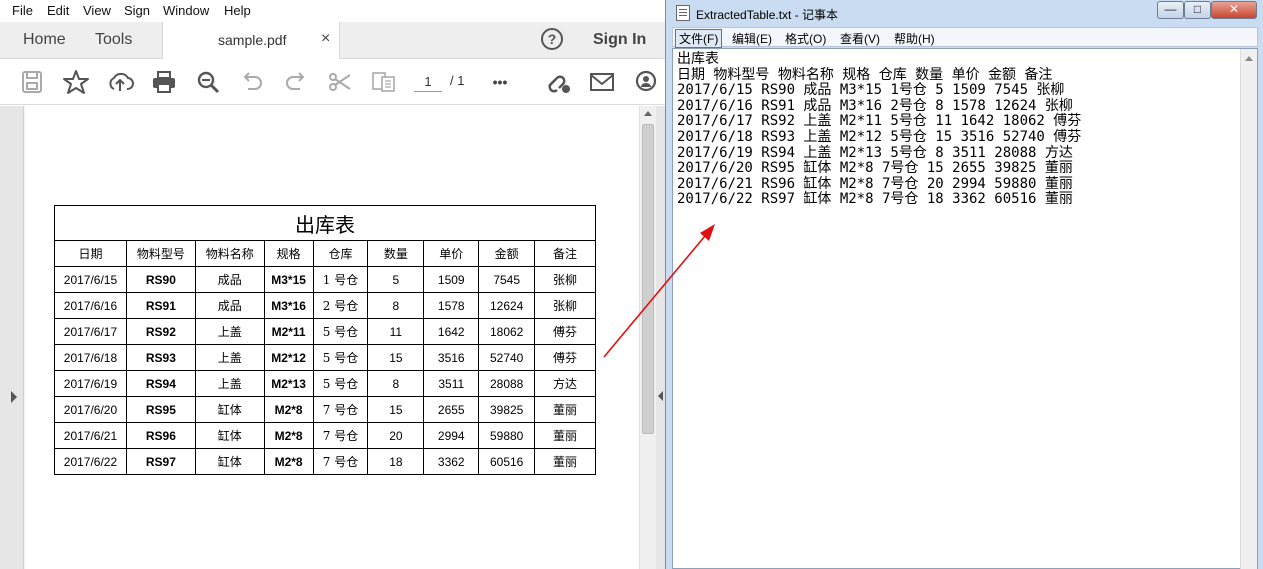  Describe the element at coordinates (14, 397) in the screenshot. I see `expand-left-panel-icon` at that location.